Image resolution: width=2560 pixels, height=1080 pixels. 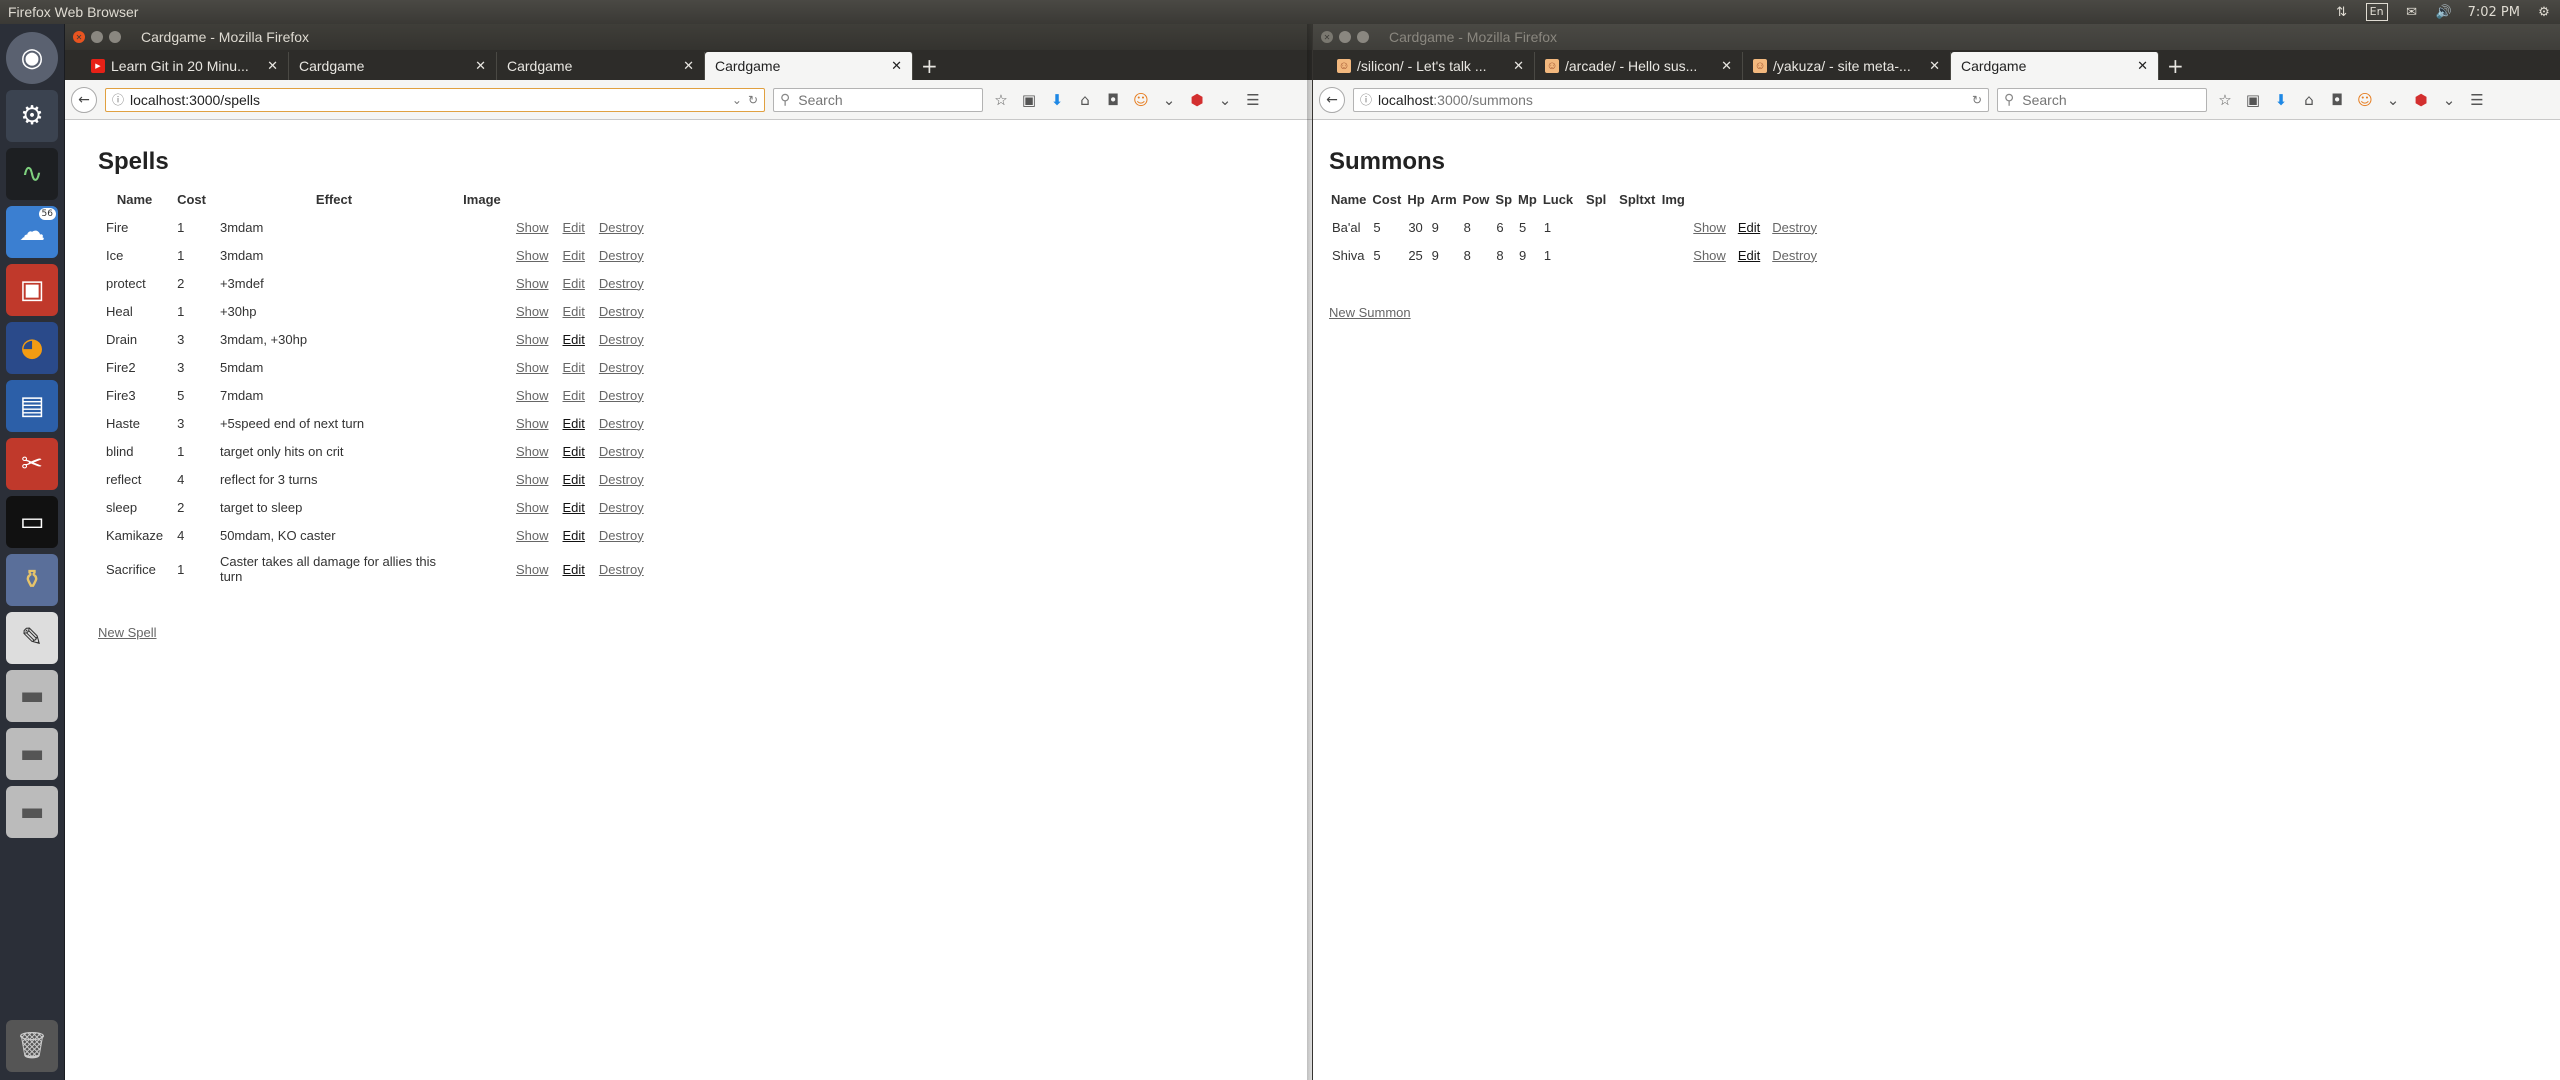 I want to click on url-bar: ⓘ localhost:3000/spells ⌄ ↻, so click(x=435, y=99).